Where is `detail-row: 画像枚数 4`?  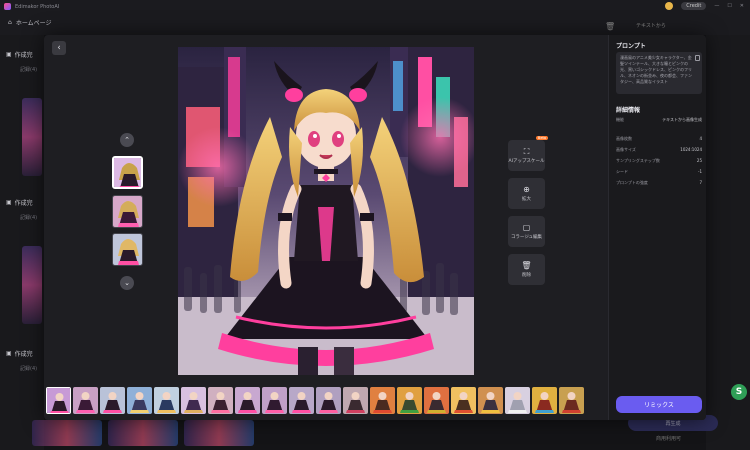 detail-row: 画像枚数 4 is located at coordinates (659, 138).